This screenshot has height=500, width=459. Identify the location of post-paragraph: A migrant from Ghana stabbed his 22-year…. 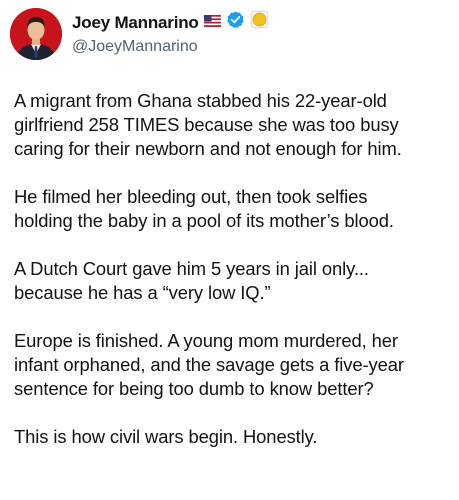
(208, 124).